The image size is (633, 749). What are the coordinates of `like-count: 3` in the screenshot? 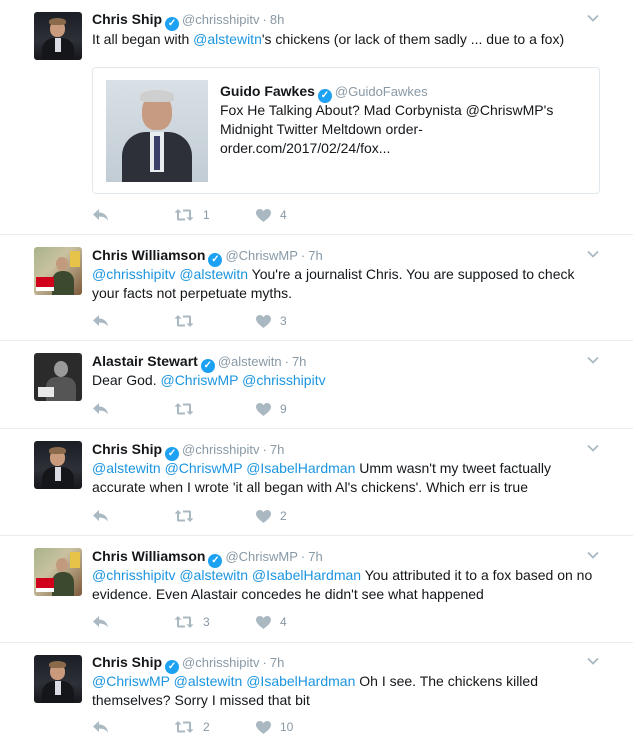 It's located at (283, 321).